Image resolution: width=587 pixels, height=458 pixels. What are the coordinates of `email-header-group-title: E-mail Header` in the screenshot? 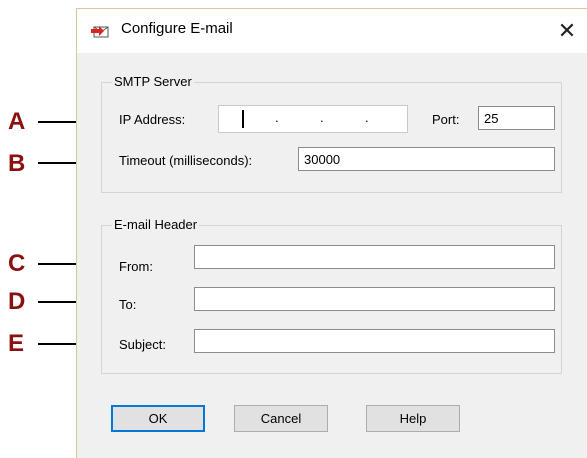 It's located at (156, 224).